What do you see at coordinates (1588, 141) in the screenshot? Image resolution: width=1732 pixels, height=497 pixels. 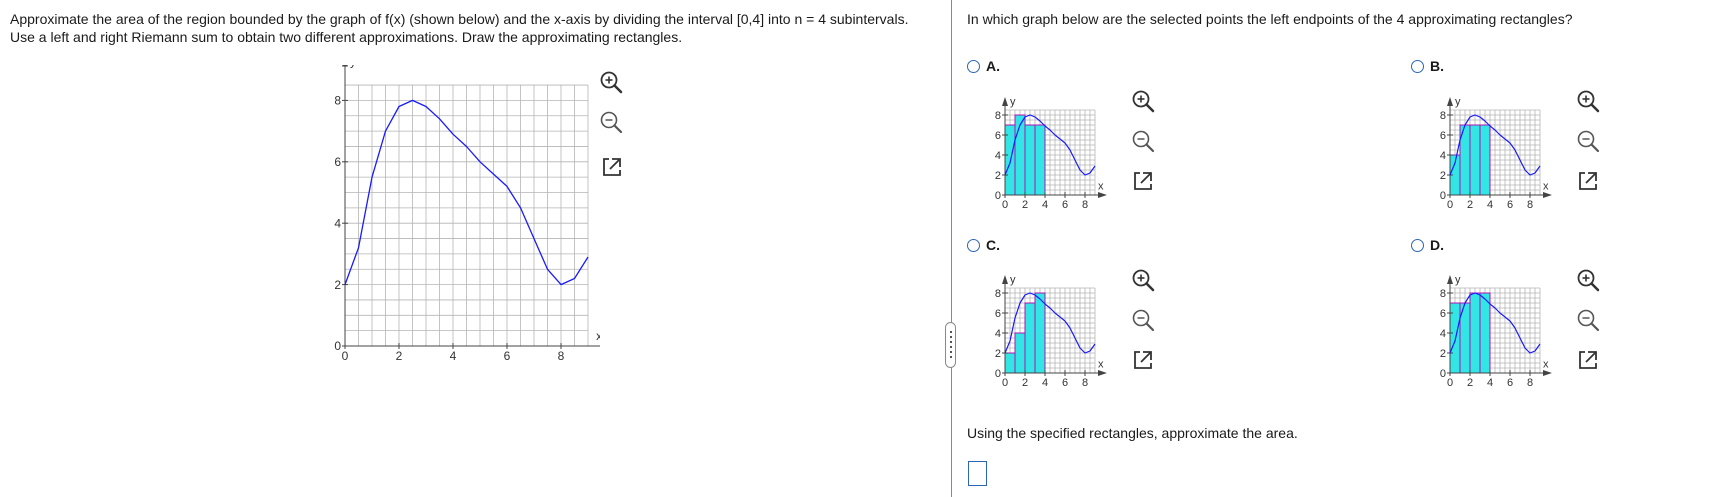 I see `option-b-zoom-out-icon` at bounding box center [1588, 141].